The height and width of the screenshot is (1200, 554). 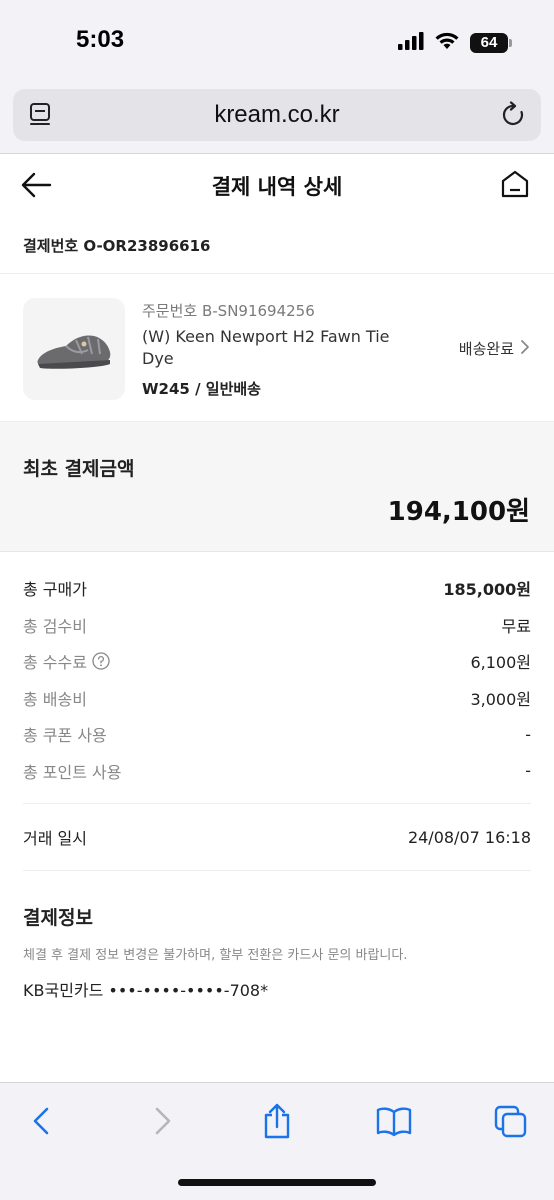 I want to click on breakdown-label: 총 검수비, so click(x=55, y=626).